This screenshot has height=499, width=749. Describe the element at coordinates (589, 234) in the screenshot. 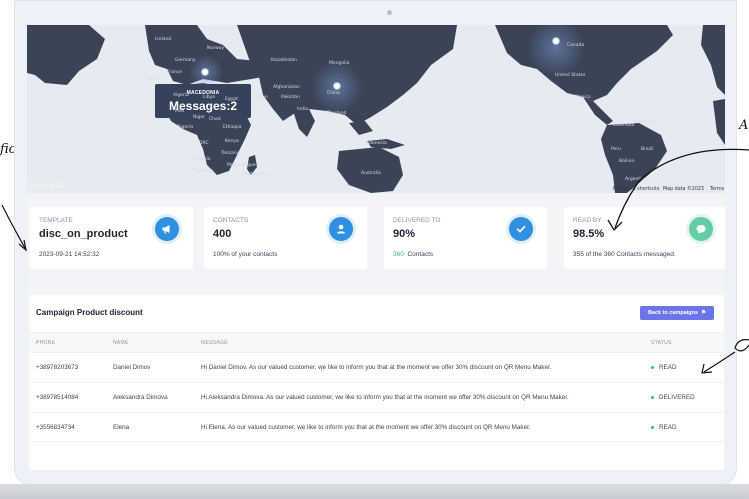

I see `stat-value: 98.5%` at that location.